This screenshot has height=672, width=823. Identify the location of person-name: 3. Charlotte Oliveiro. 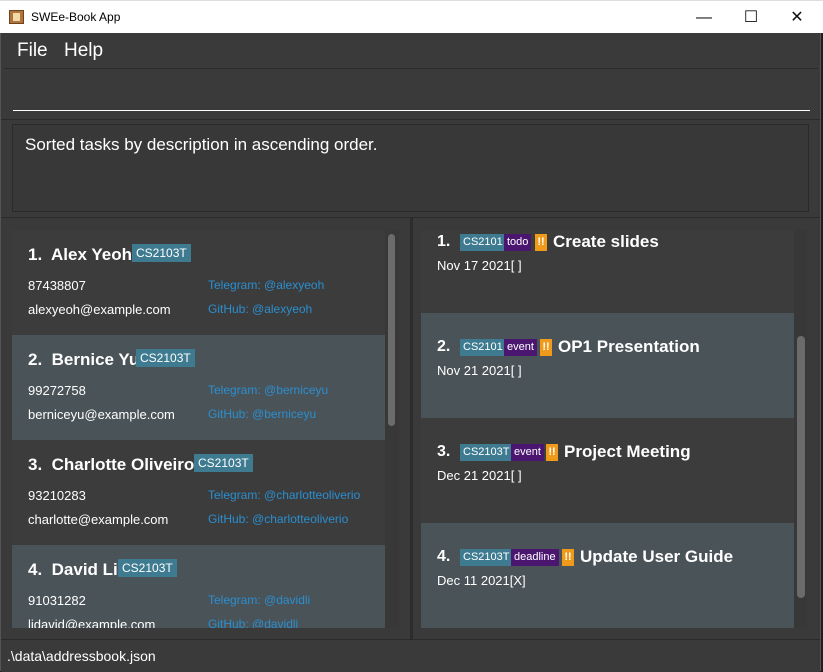
(111, 465).